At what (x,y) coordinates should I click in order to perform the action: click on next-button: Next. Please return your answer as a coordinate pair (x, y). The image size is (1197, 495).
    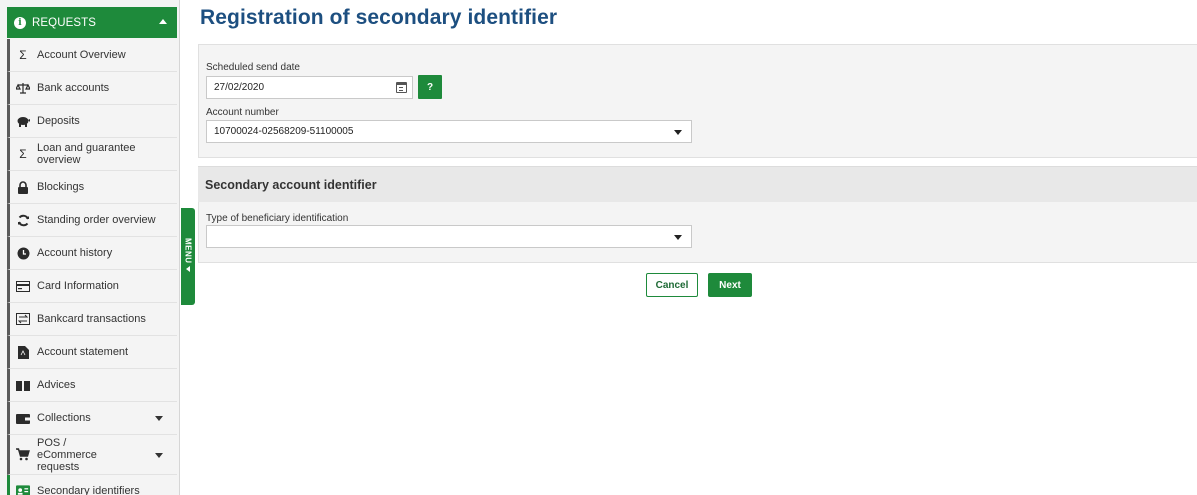
    Looking at the image, I should click on (730, 285).